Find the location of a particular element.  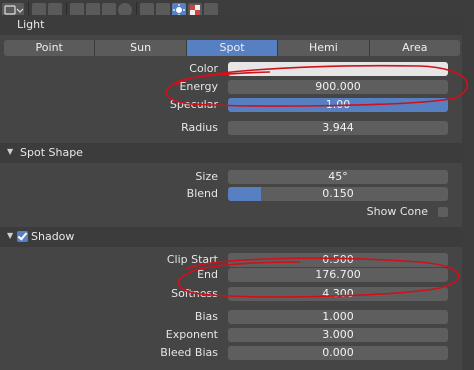

end-field: 176.700 is located at coordinates (338, 275).